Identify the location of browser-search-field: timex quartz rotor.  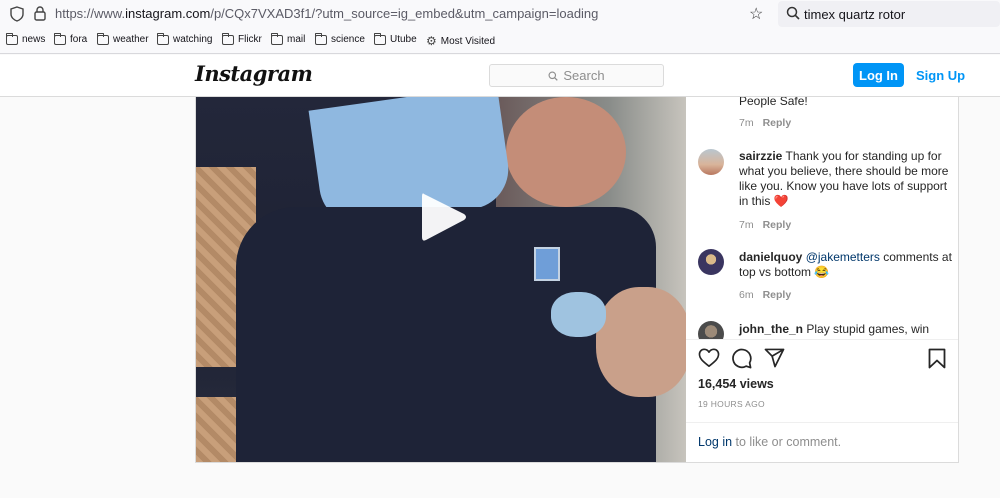
(889, 14).